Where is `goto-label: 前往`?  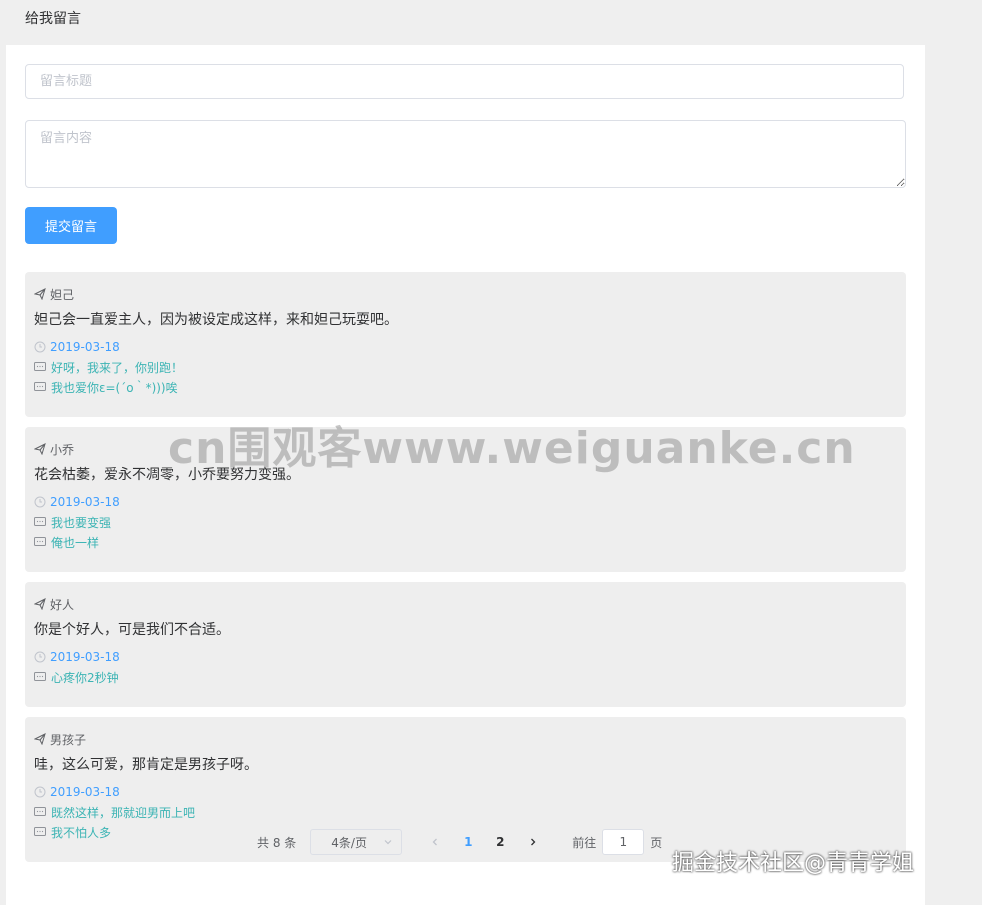
goto-label: 前往 is located at coordinates (584, 842).